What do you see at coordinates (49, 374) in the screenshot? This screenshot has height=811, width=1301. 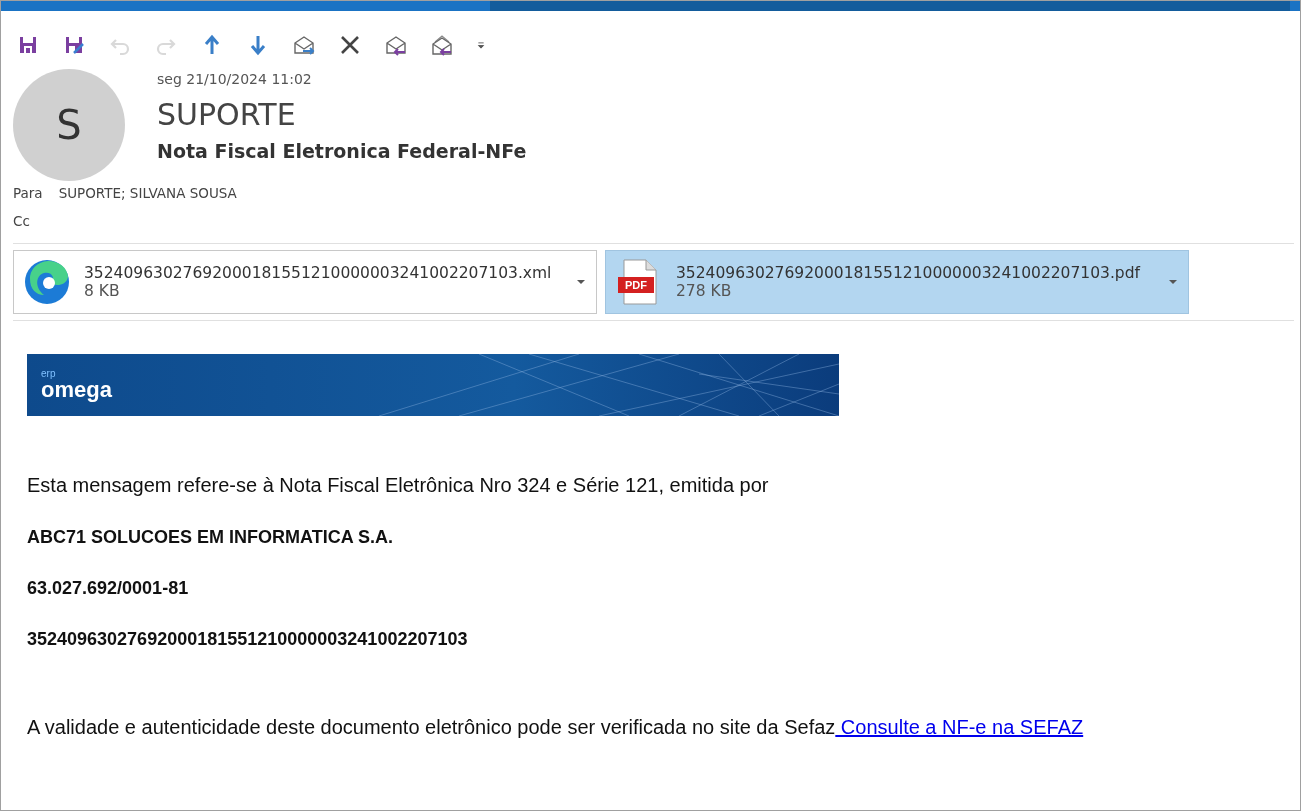 I see `logo-caption: erp` at bounding box center [49, 374].